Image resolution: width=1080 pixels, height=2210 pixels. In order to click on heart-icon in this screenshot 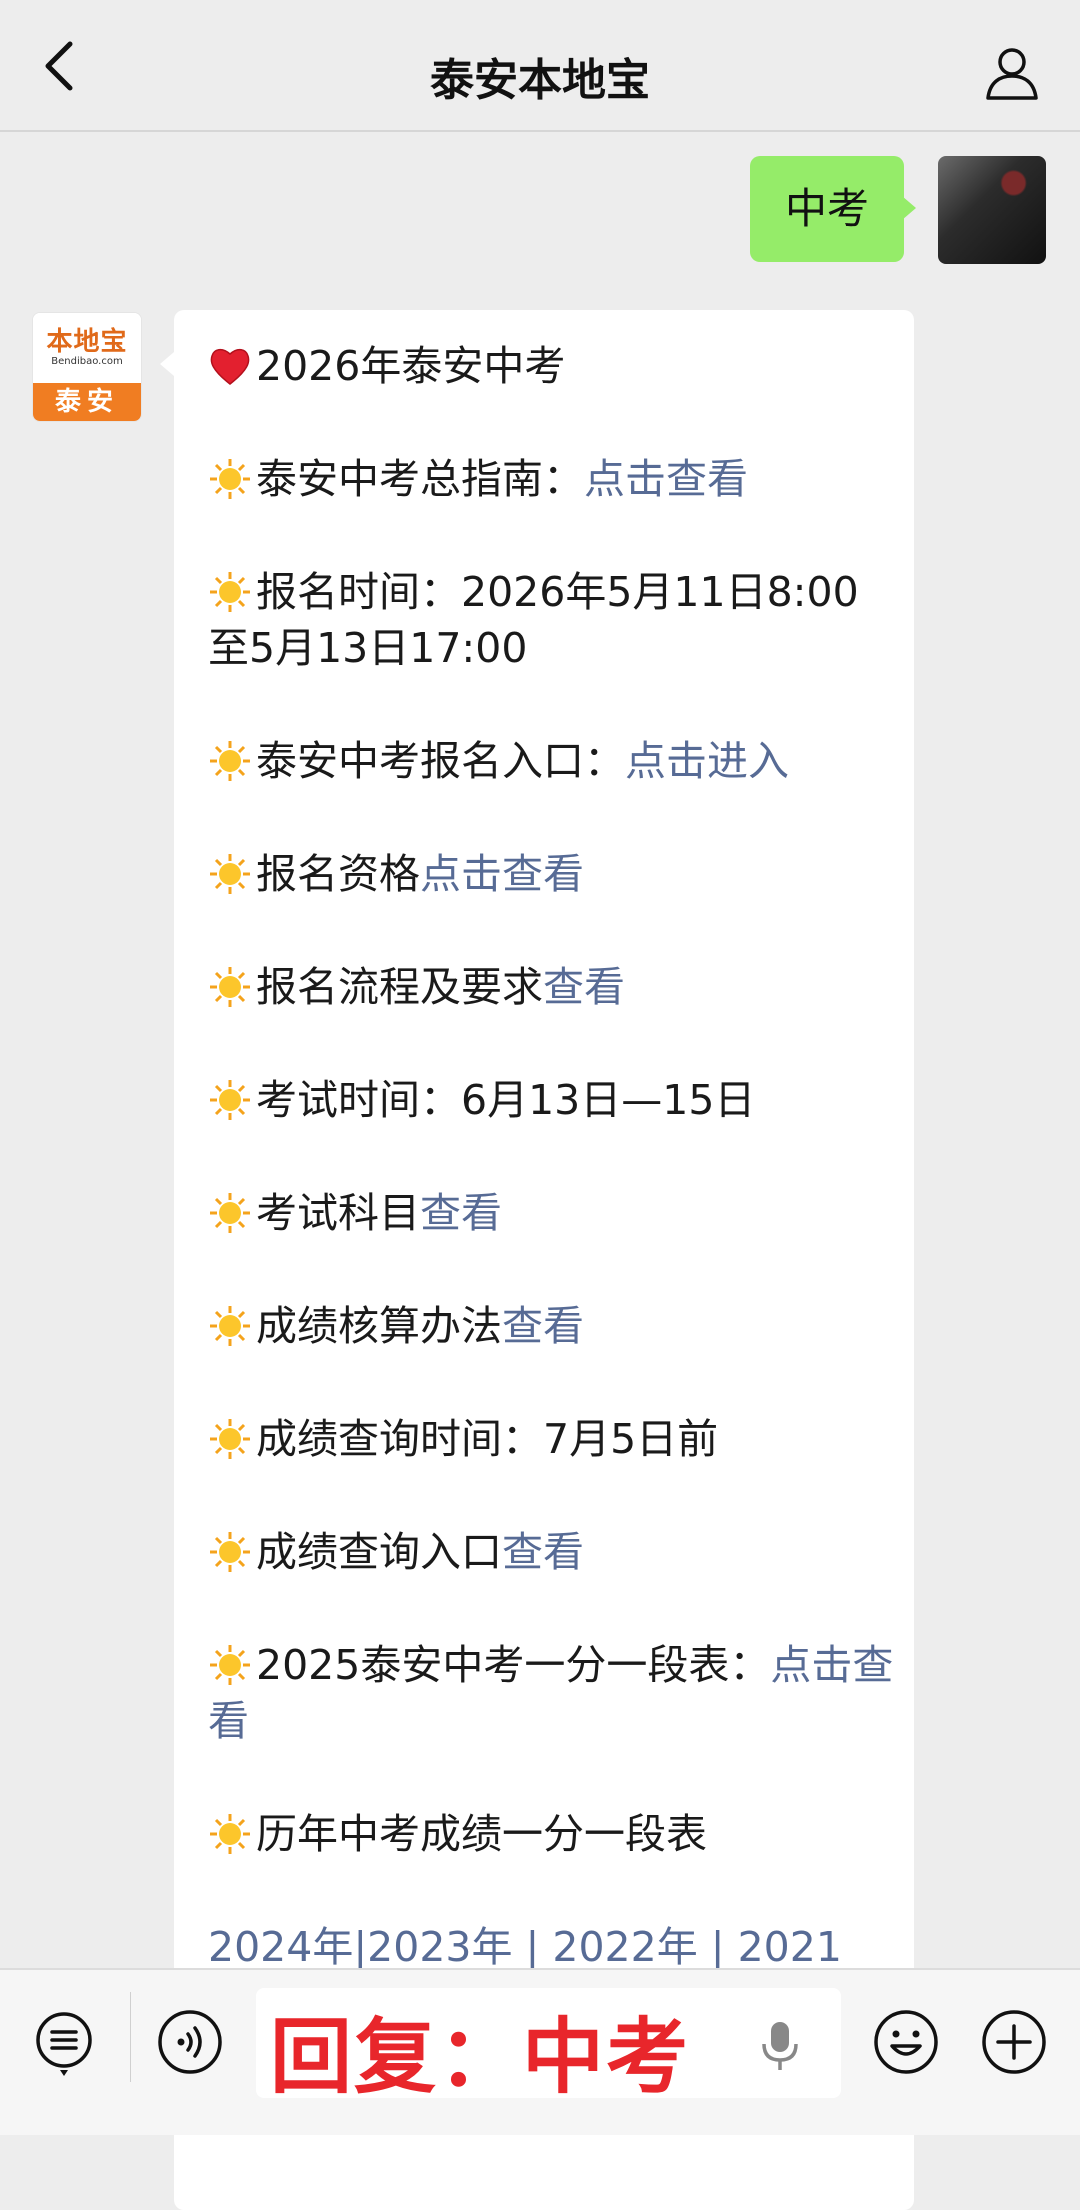, I will do `click(230, 366)`.